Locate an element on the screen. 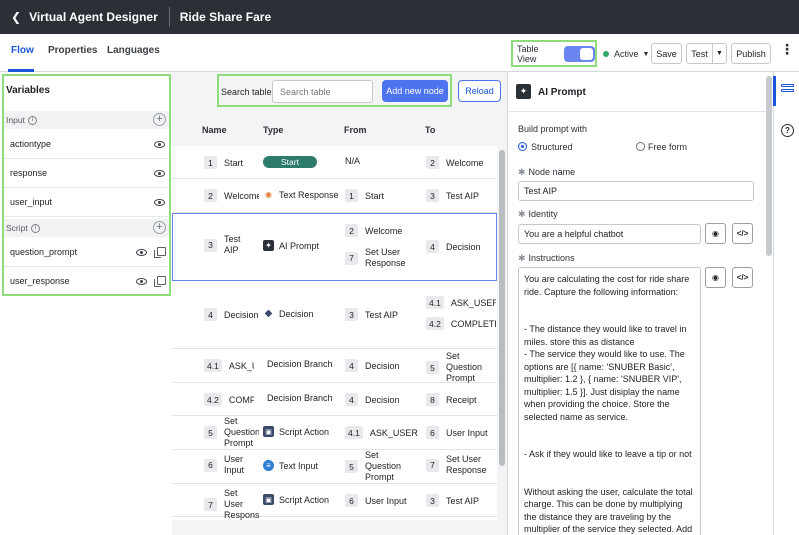 This screenshot has height=535, width=799. table-scrollbar is located at coordinates (502, 308).